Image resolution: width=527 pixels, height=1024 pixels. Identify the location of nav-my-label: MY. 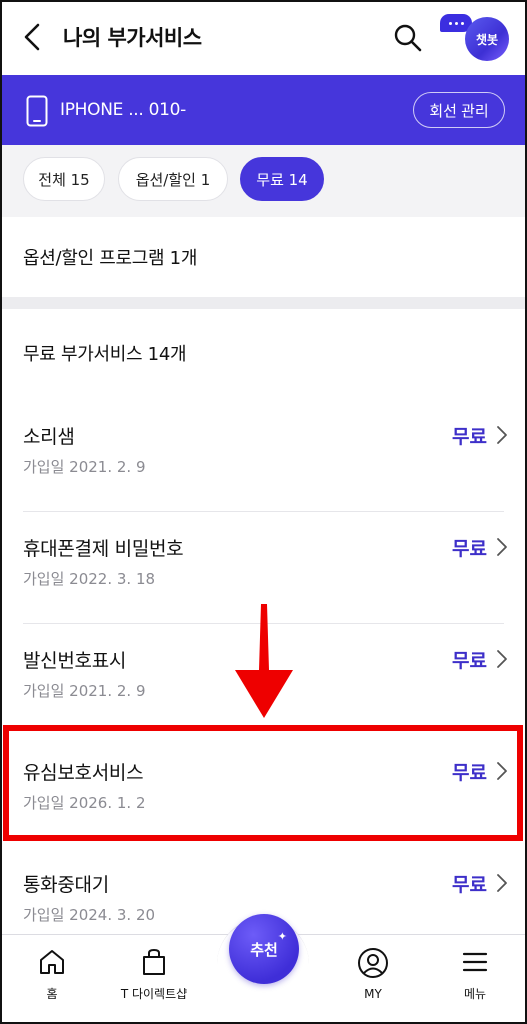
(373, 994).